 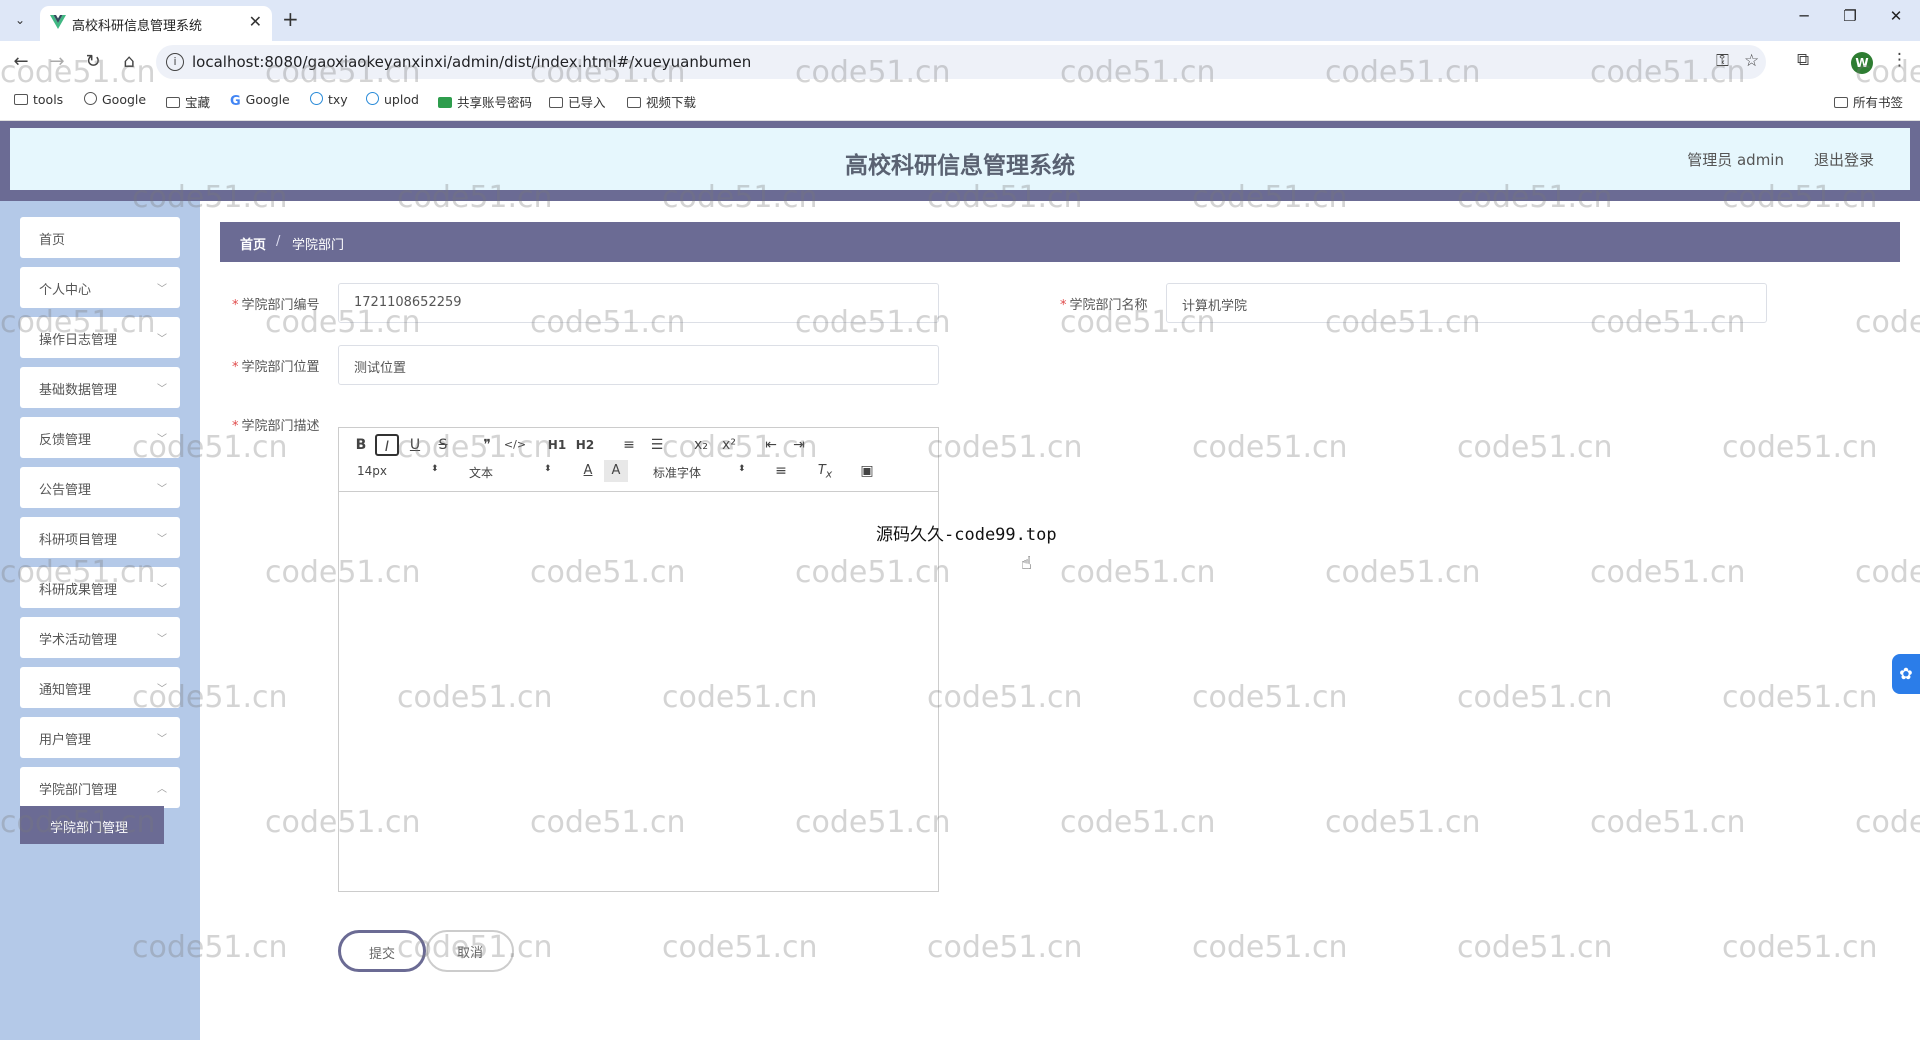 What do you see at coordinates (1026, 563) in the screenshot?
I see `hand-cursor-icon: ☝` at bounding box center [1026, 563].